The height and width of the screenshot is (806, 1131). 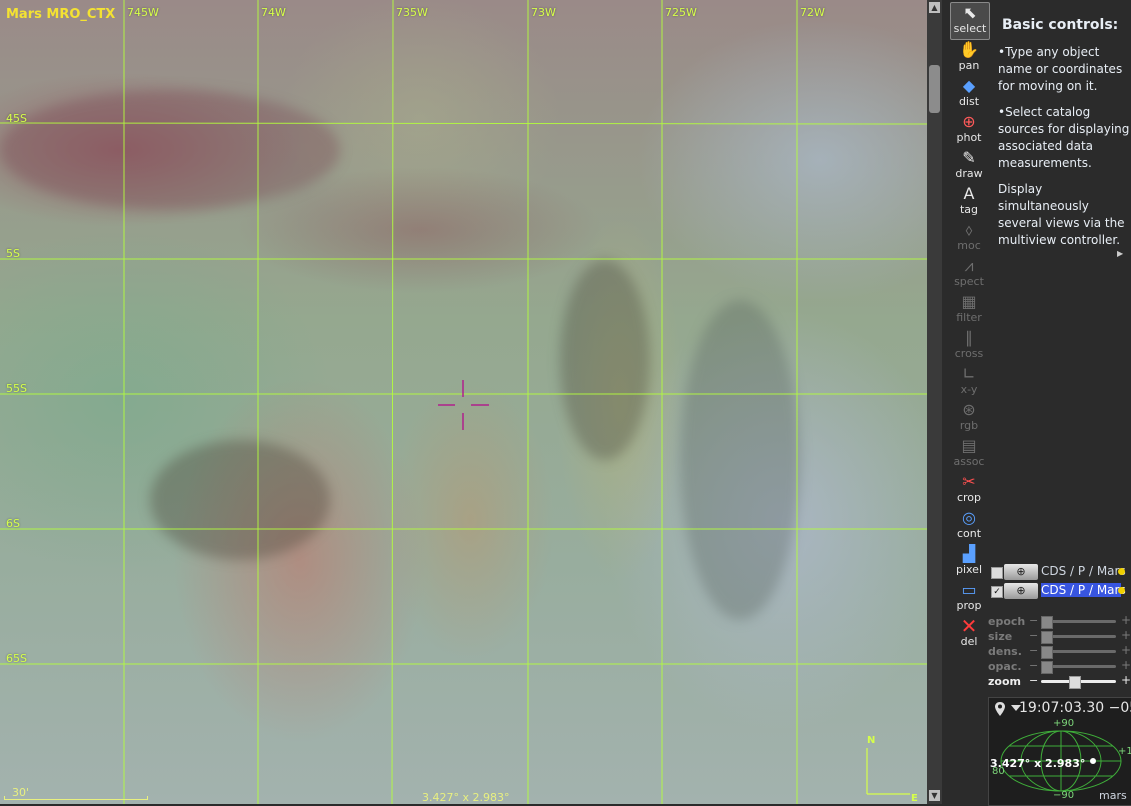 I want to click on tool-tag: A tag, so click(x=969, y=202).